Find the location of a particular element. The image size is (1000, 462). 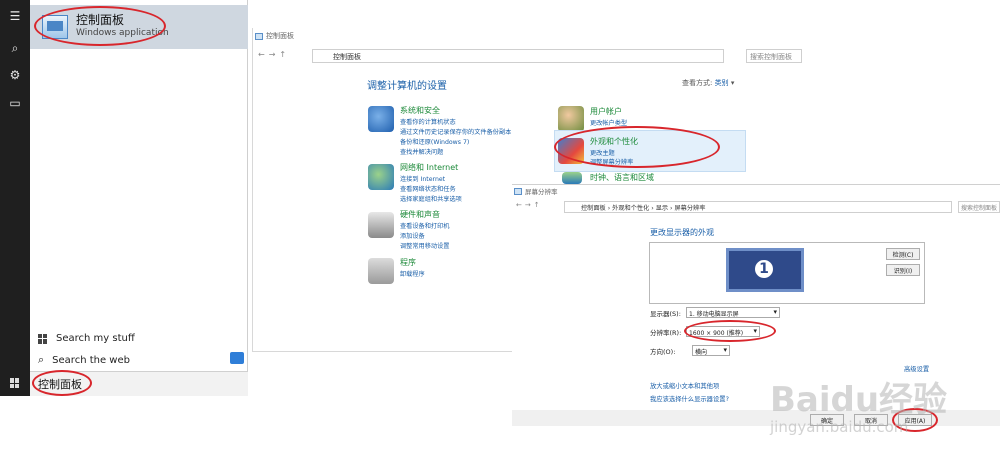

link-troubleshoot: 查找并解决问题 is located at coordinates (421, 151).